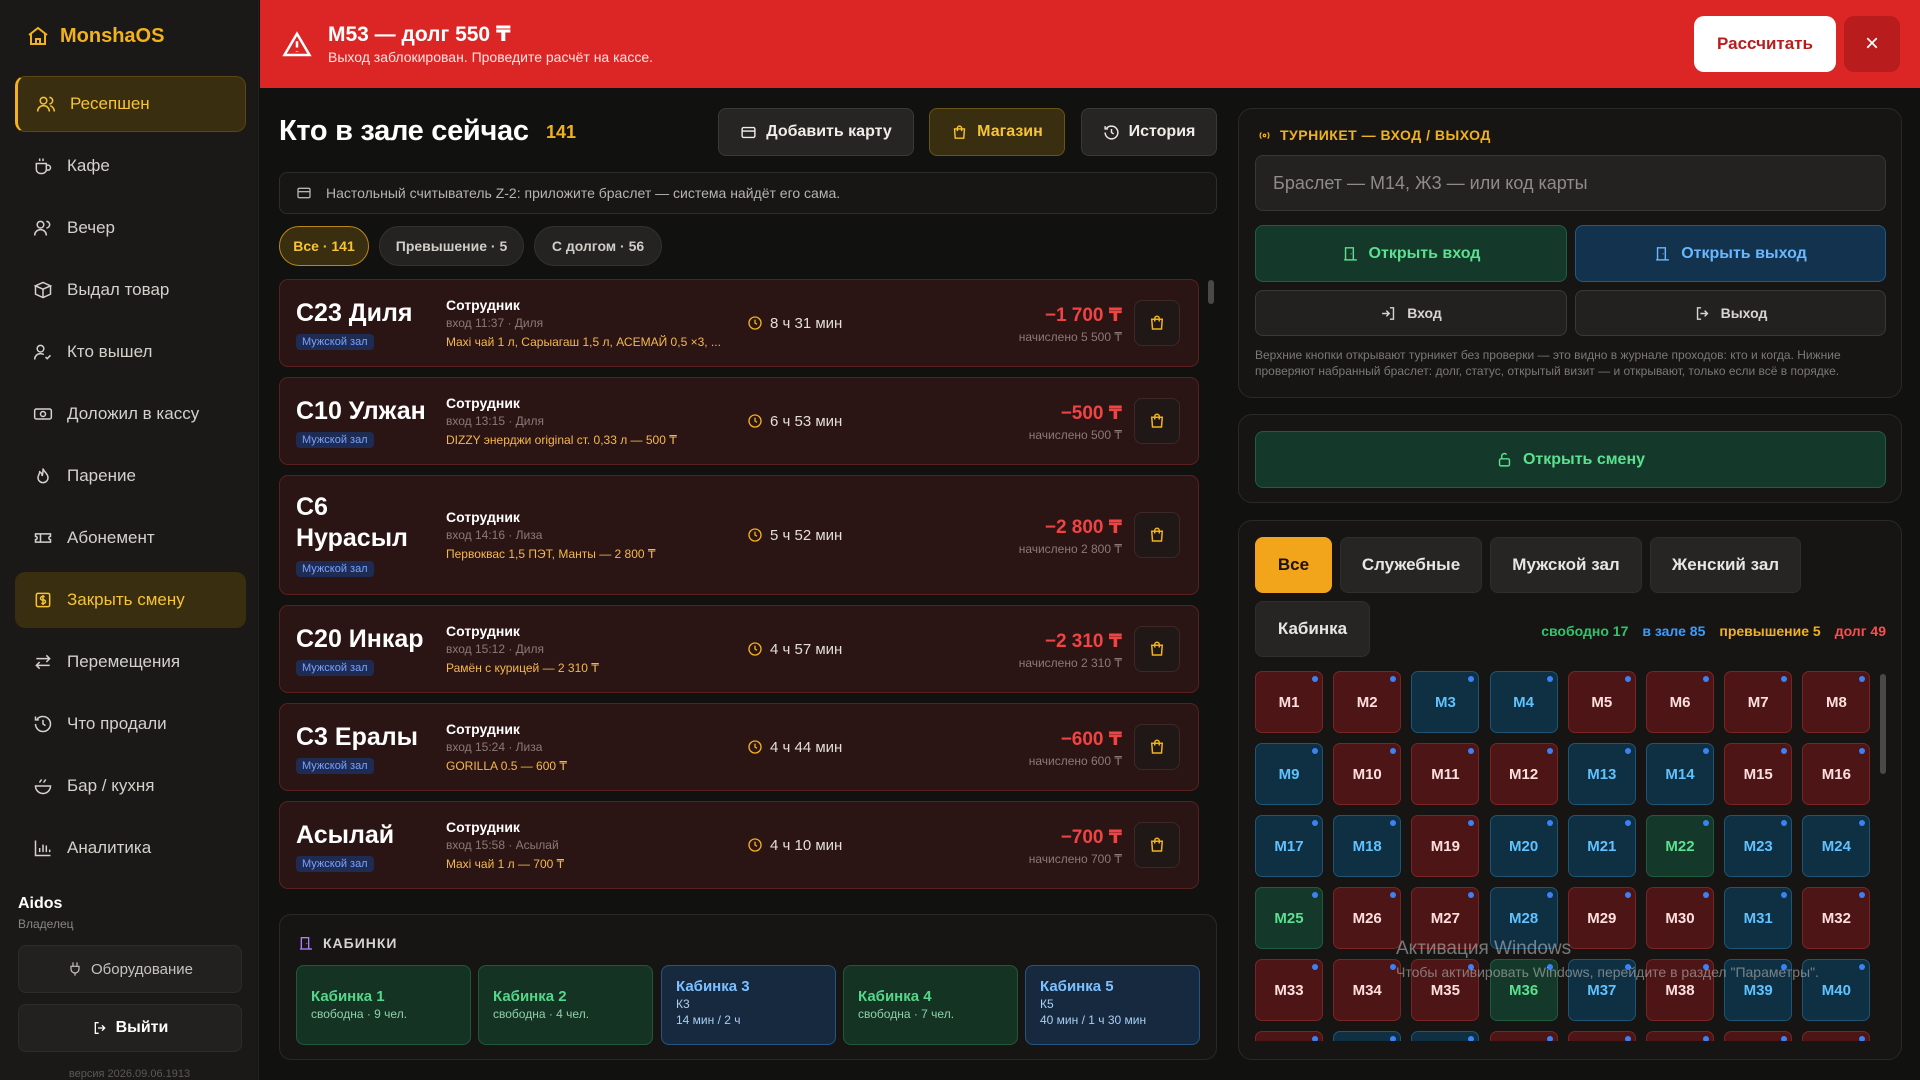 Image resolution: width=1920 pixels, height=1080 pixels. I want to click on app-logo: MonshaOS, so click(95, 36).